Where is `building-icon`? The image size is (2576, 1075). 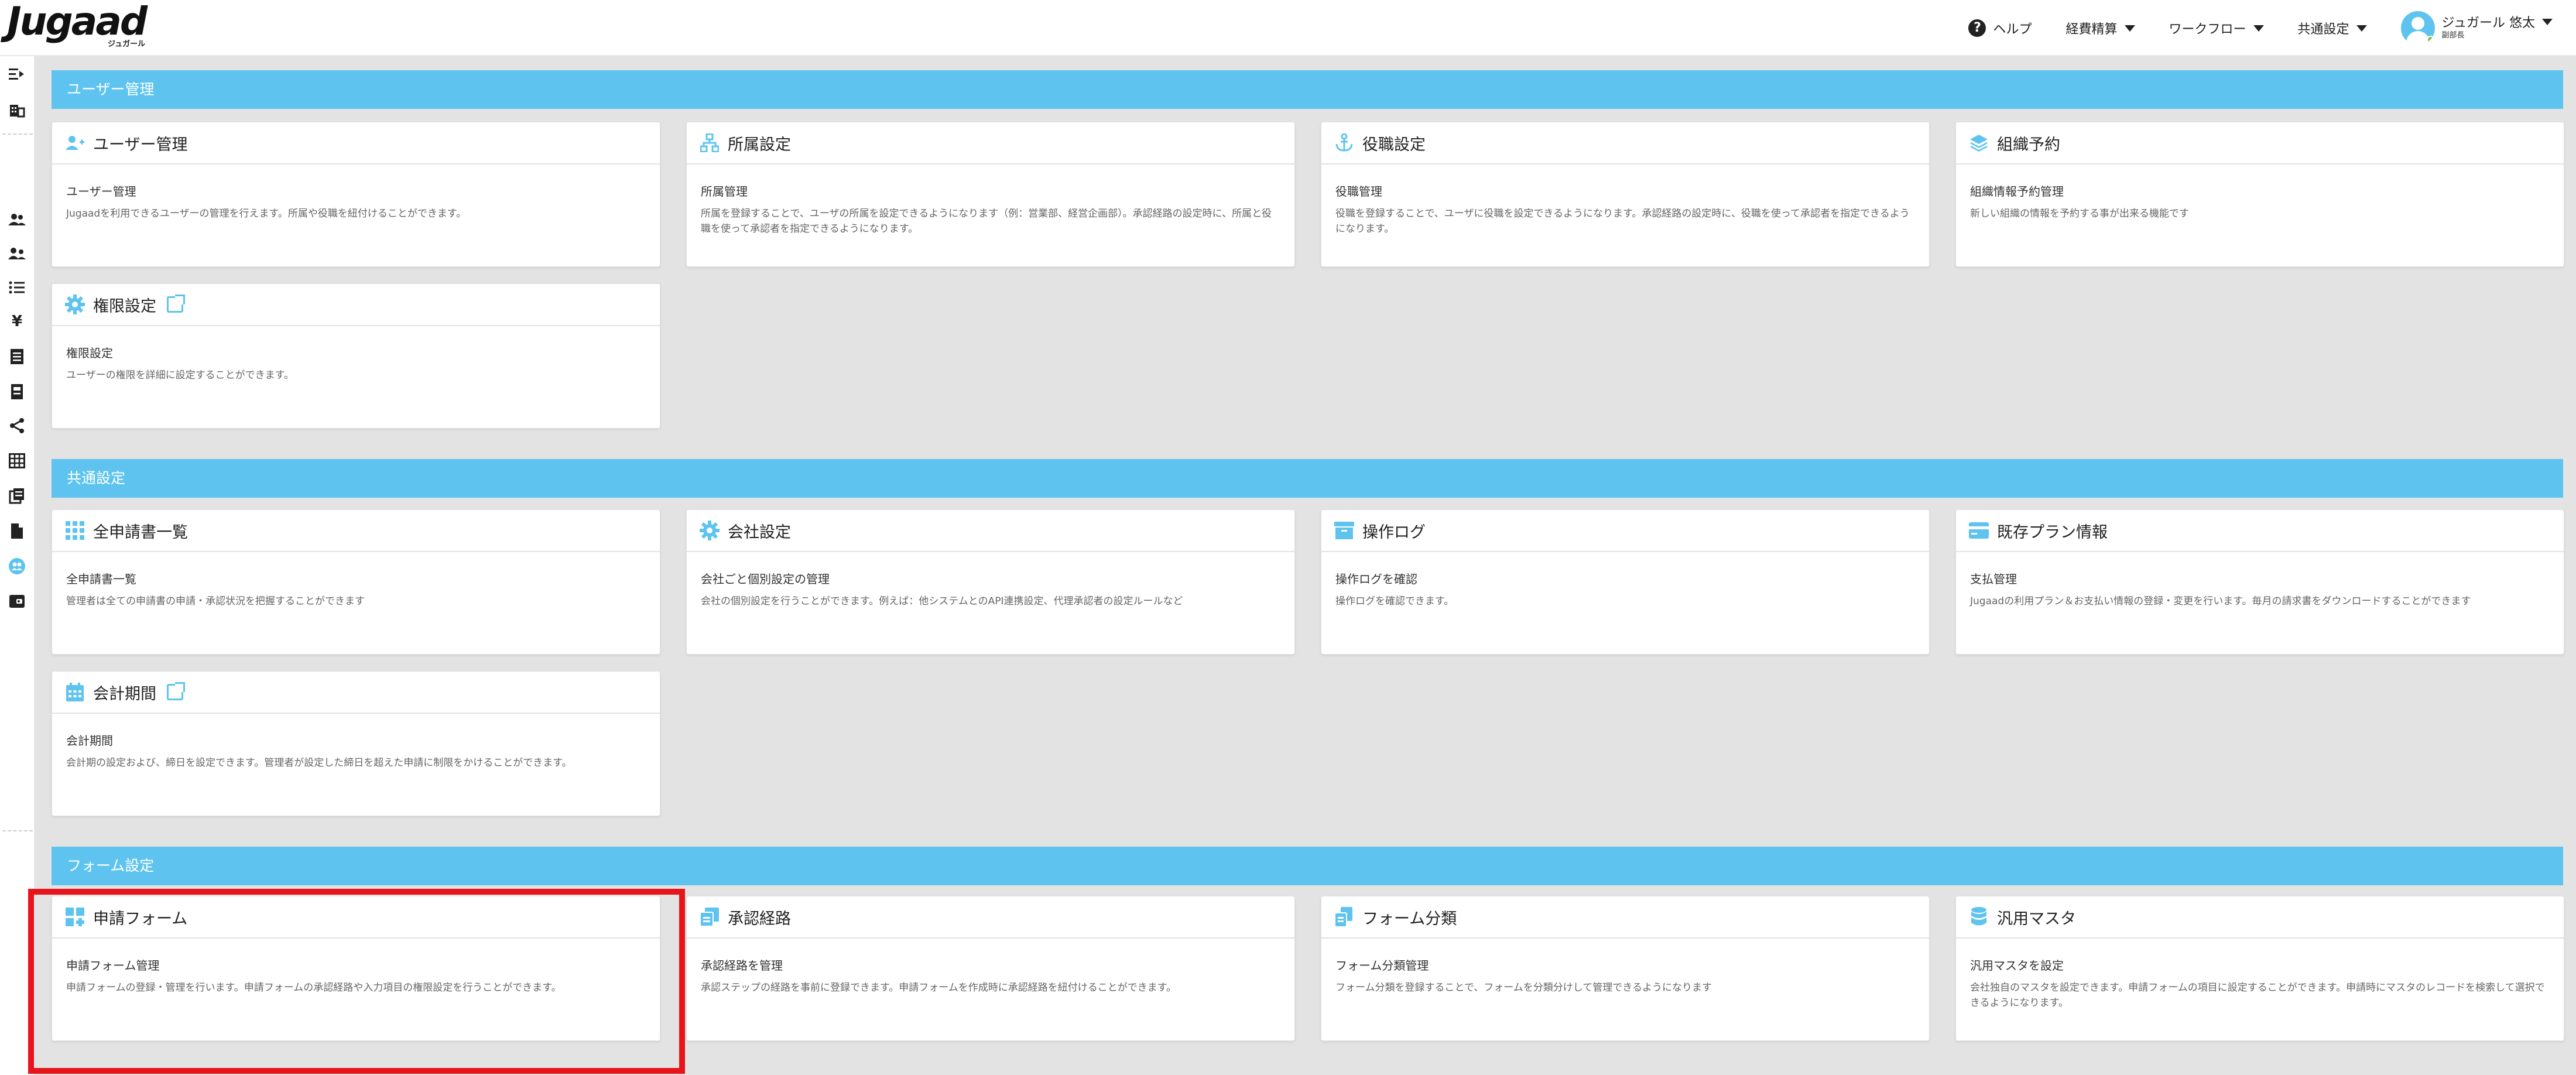 building-icon is located at coordinates (17, 109).